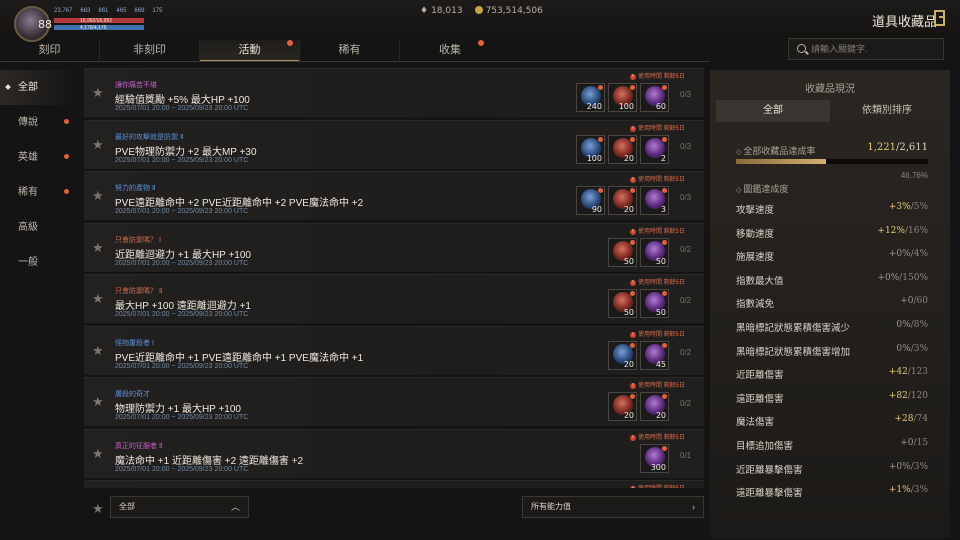 The width and height of the screenshot is (960, 540). I want to click on tab-engraved: 刻印, so click(50, 51).